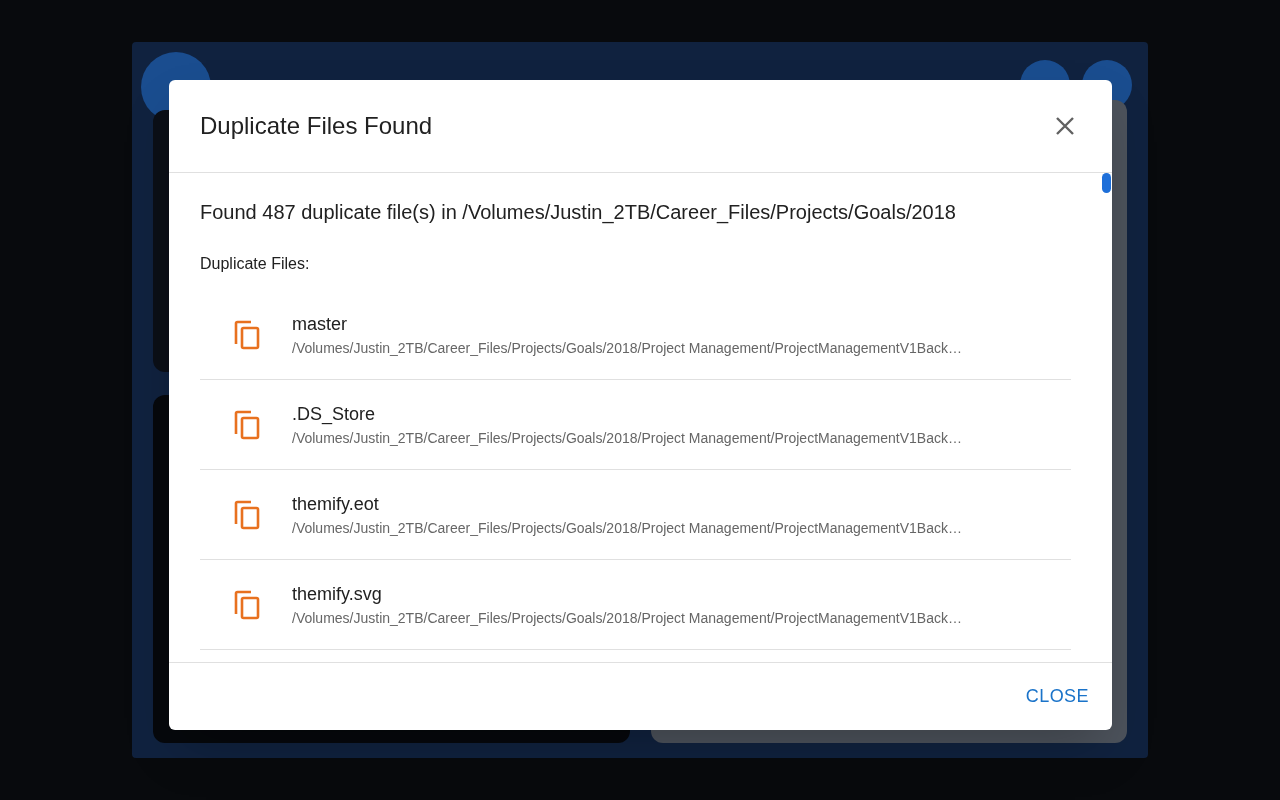 The height and width of the screenshot is (800, 1280). What do you see at coordinates (337, 594) in the screenshot?
I see `file-name: themify.svg` at bounding box center [337, 594].